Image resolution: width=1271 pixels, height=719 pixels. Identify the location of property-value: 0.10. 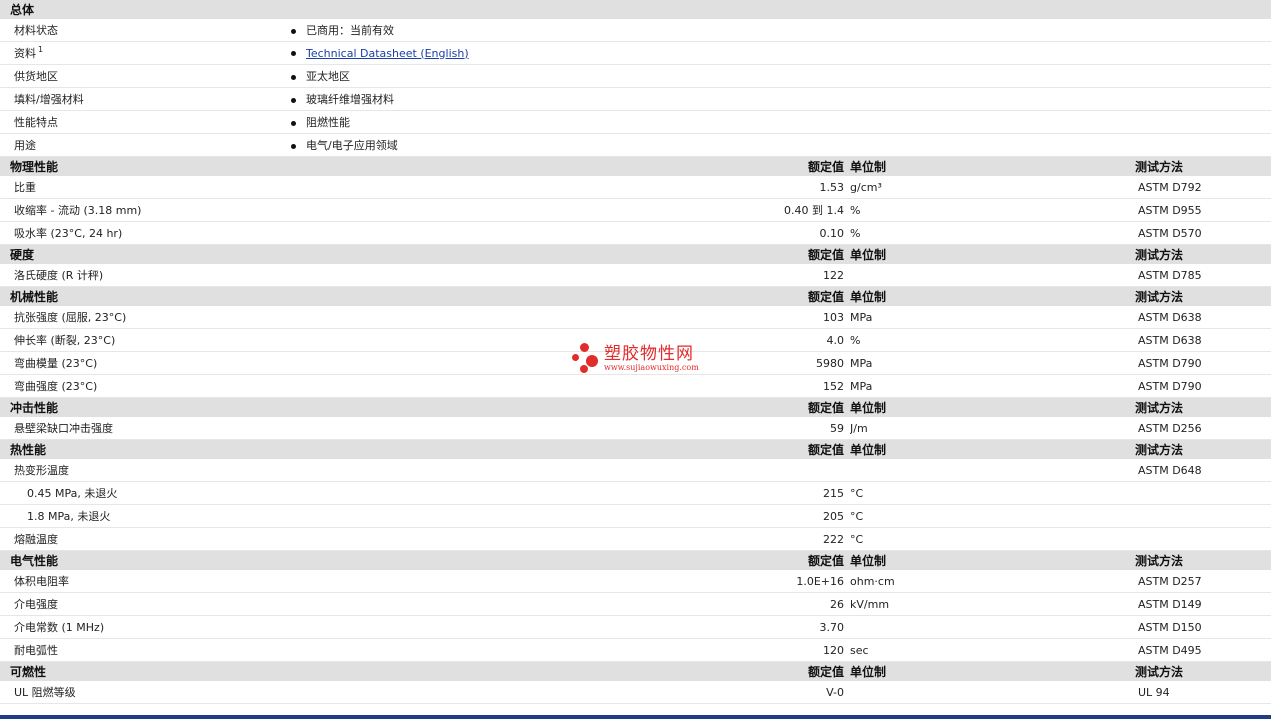
(567, 233).